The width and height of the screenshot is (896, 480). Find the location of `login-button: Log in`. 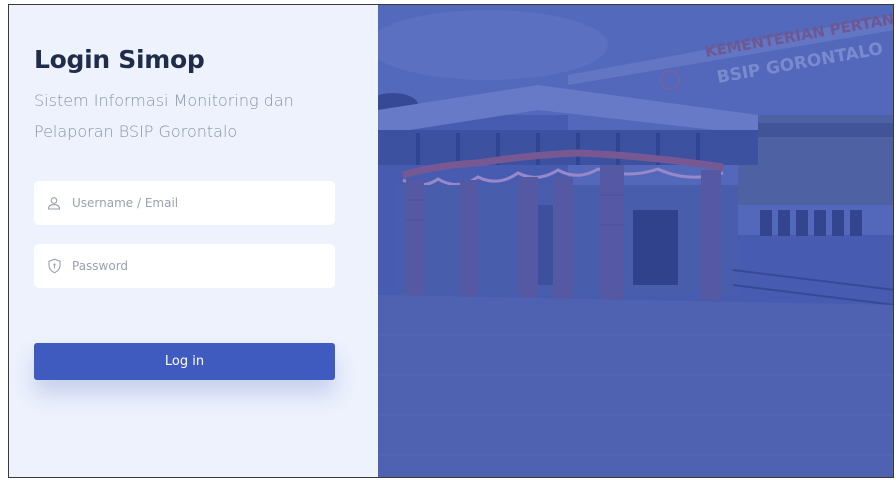

login-button: Log in is located at coordinates (184, 361).